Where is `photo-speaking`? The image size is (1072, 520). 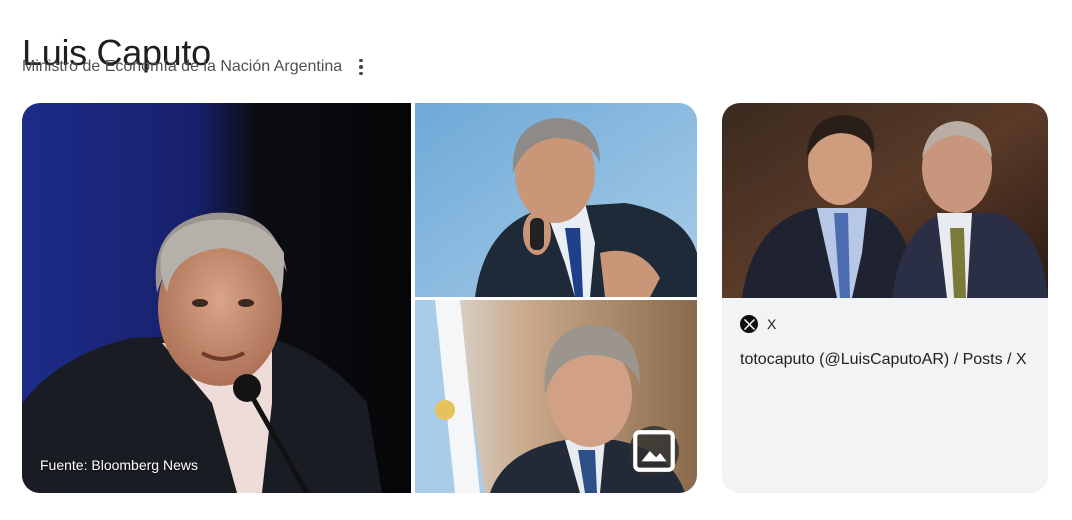
photo-speaking is located at coordinates (556, 200).